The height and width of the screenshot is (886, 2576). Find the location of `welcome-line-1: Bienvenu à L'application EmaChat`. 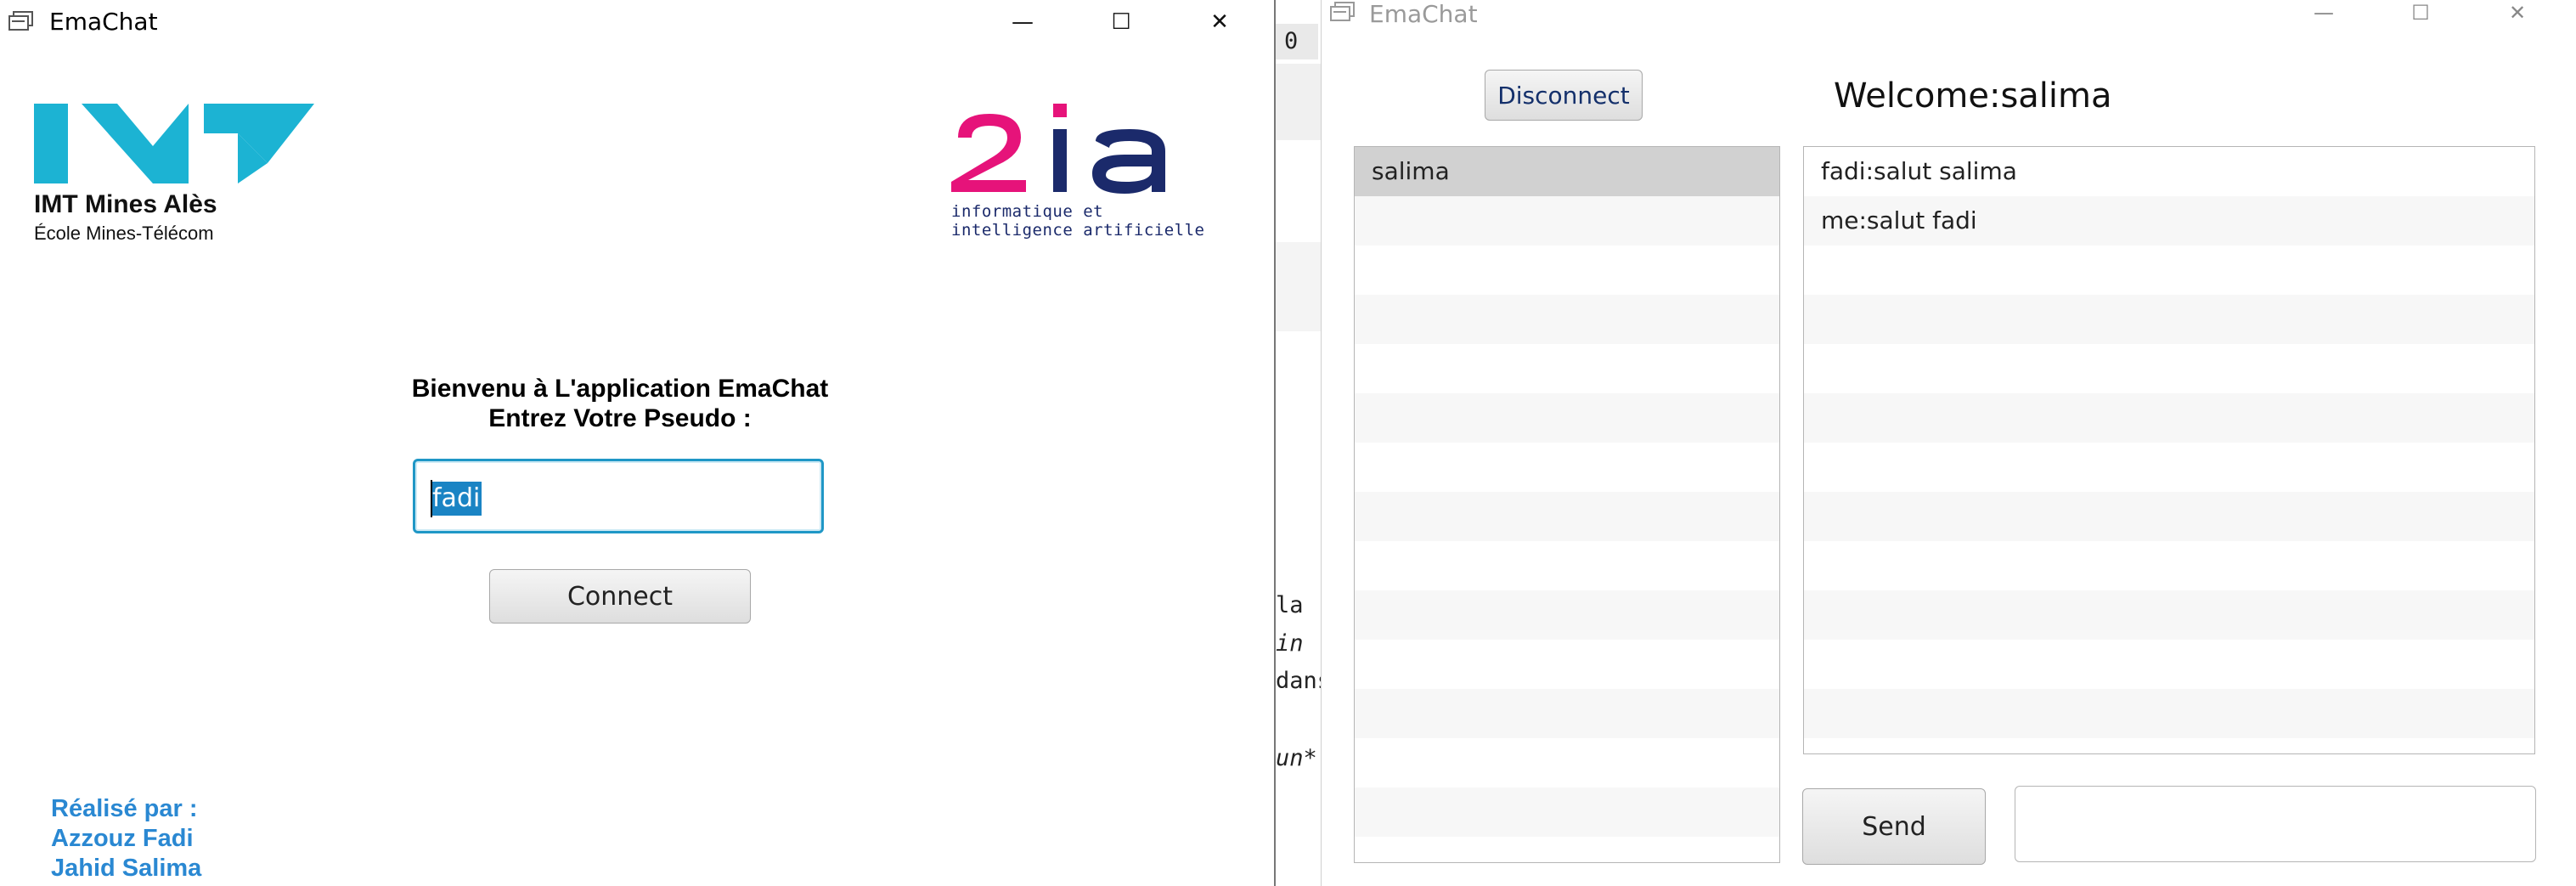

welcome-line-1: Bienvenu à L'application EmaChat is located at coordinates (620, 389).